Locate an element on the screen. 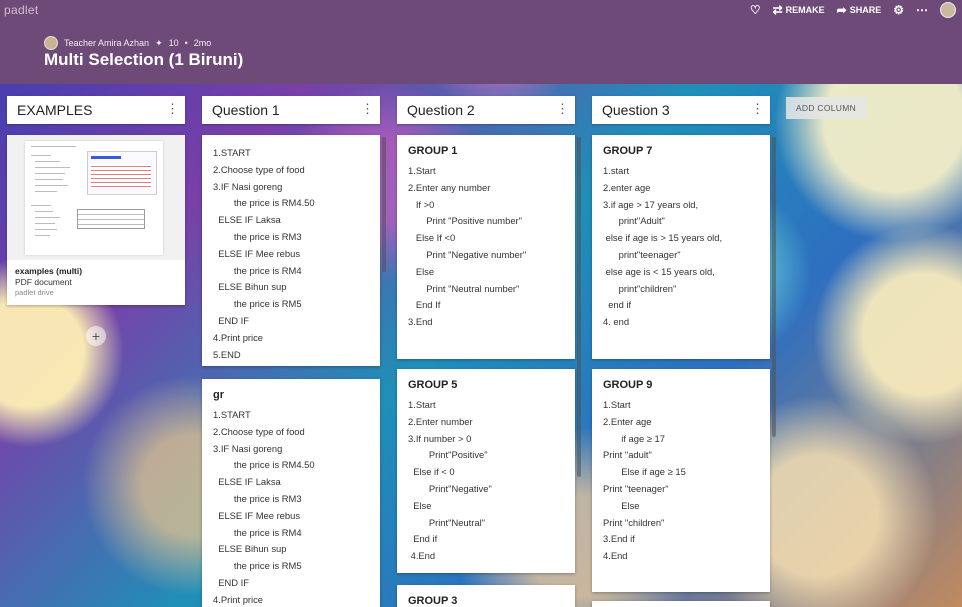  post-title: GROUP 3 is located at coordinates (433, 601).